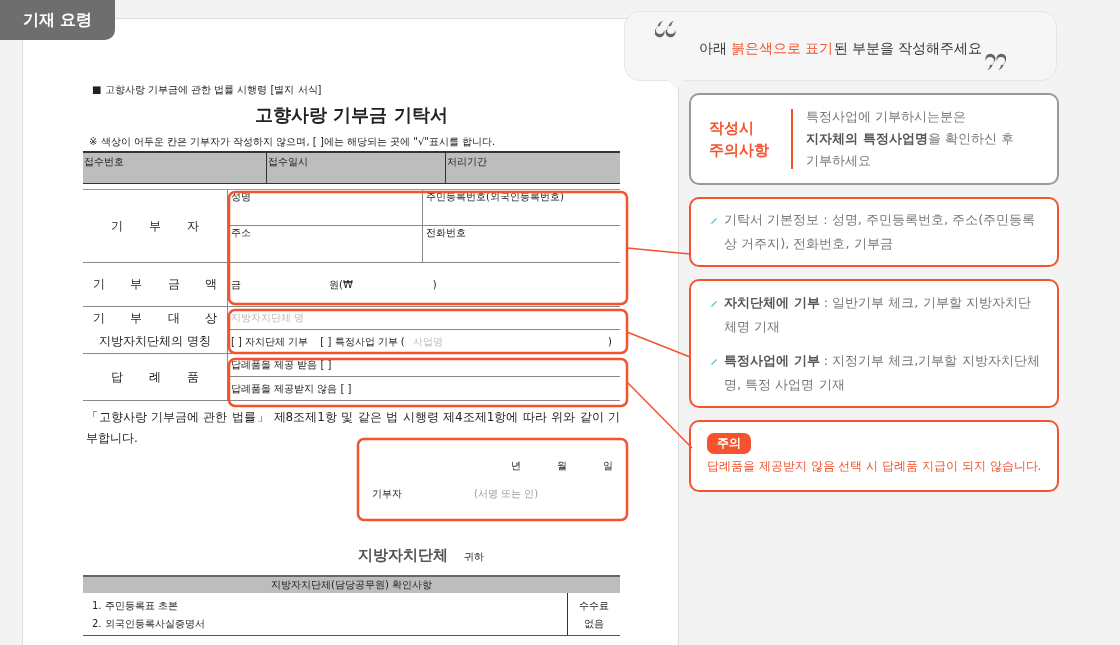 The image size is (1120, 645). What do you see at coordinates (506, 494) in the screenshot?
I see `signature-hint: (서명 또는 인)` at bounding box center [506, 494].